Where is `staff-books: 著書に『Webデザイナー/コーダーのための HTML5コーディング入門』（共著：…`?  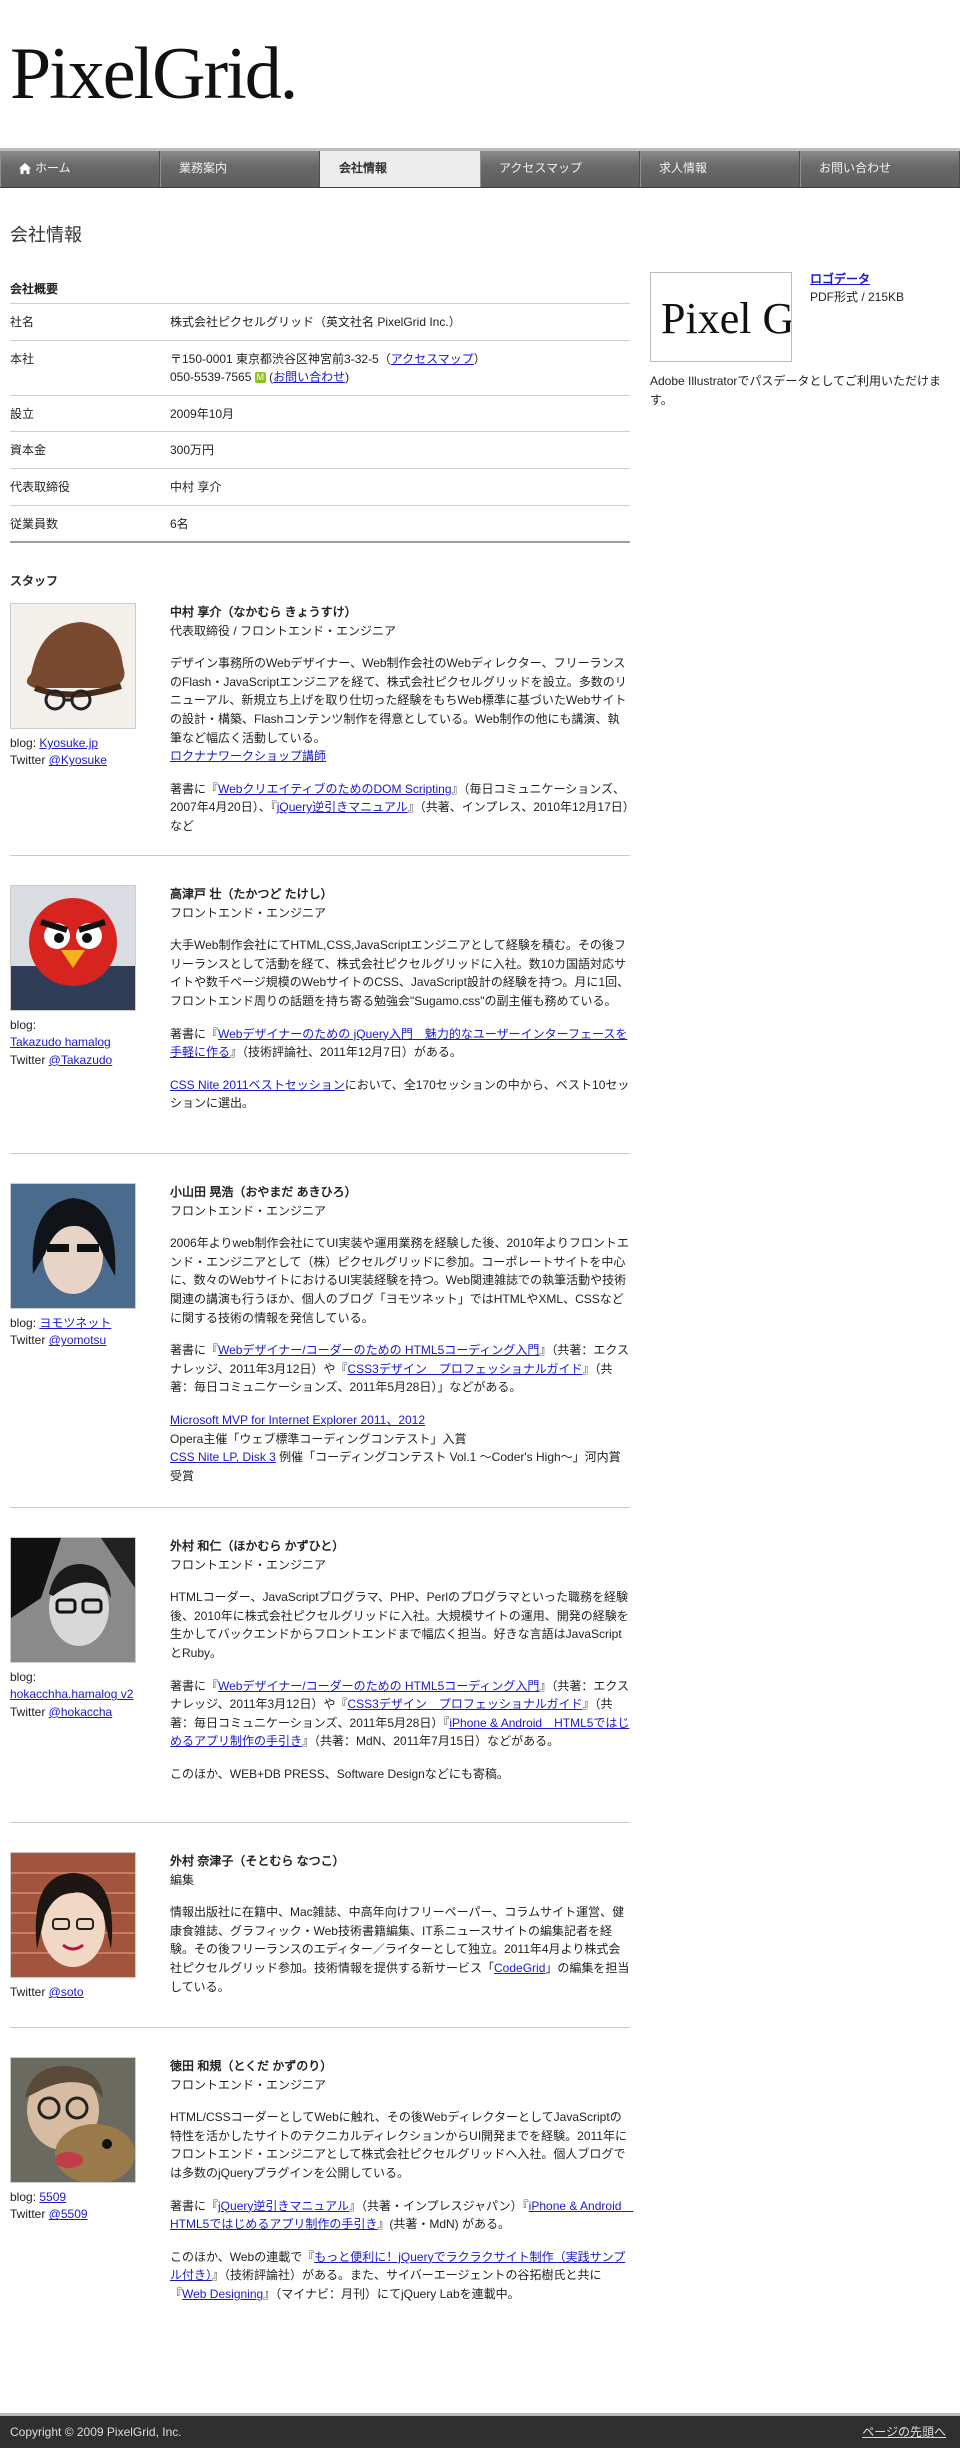
staff-books: 著書に『Webデザイナー/コーダーのための HTML5コーディング入門』（共著：… is located at coordinates (400, 1714).